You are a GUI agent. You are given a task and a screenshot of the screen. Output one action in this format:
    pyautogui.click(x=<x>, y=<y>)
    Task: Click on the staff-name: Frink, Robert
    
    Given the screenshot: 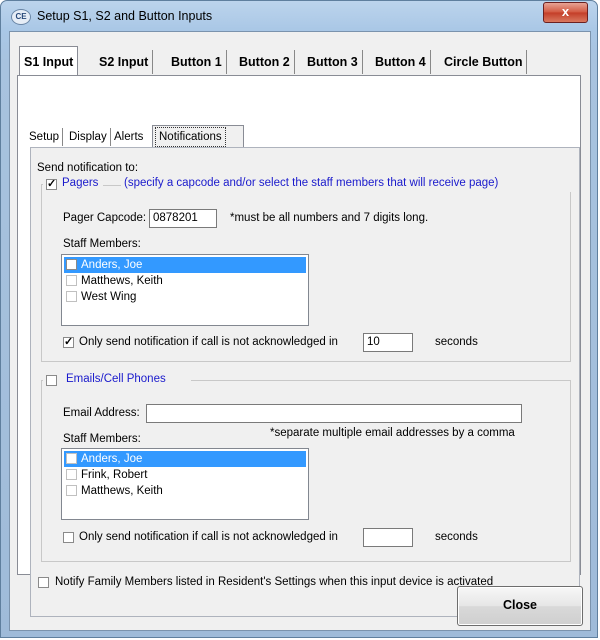 What is the action you would take?
    pyautogui.click(x=114, y=475)
    